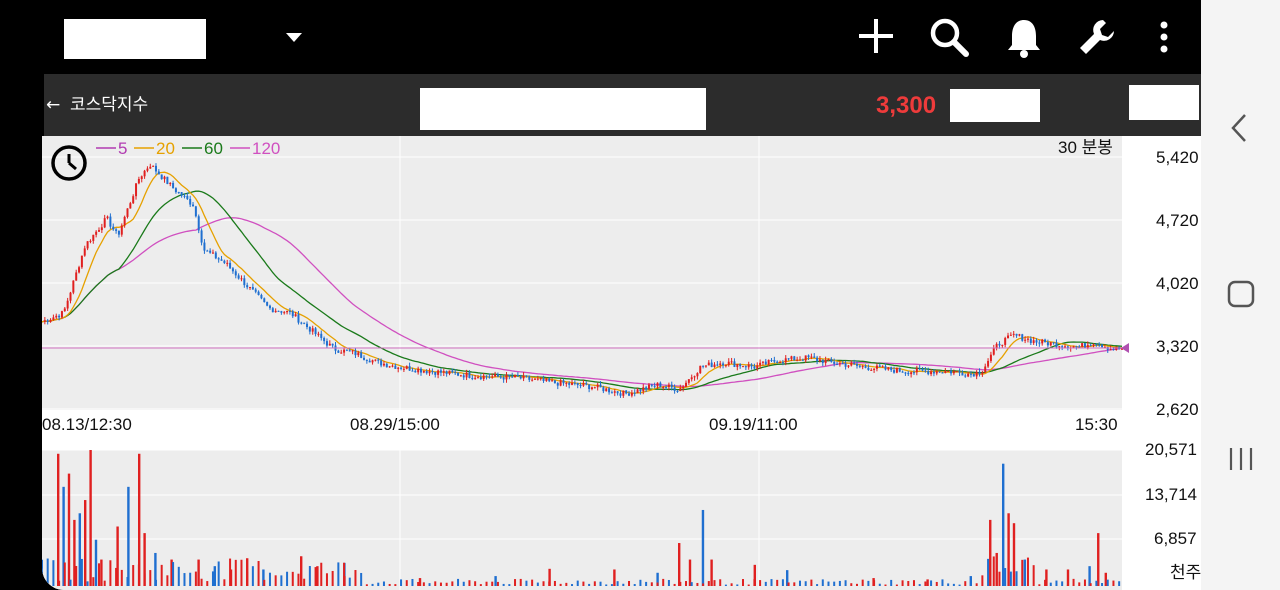  Describe the element at coordinates (294, 37) in the screenshot. I see `dropdown-arrow-icon` at that location.